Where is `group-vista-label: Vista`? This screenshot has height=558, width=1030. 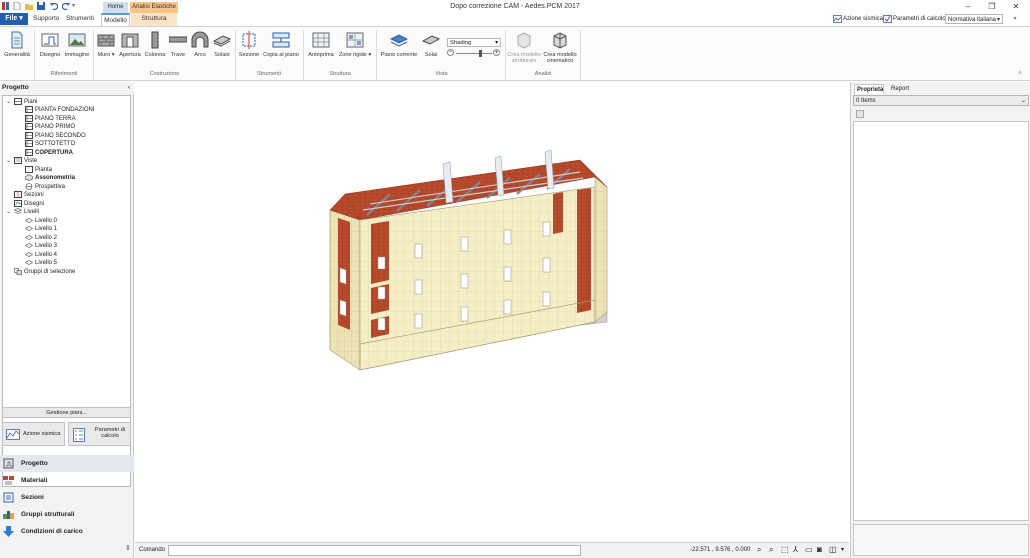 group-vista-label: Vista is located at coordinates (441, 74).